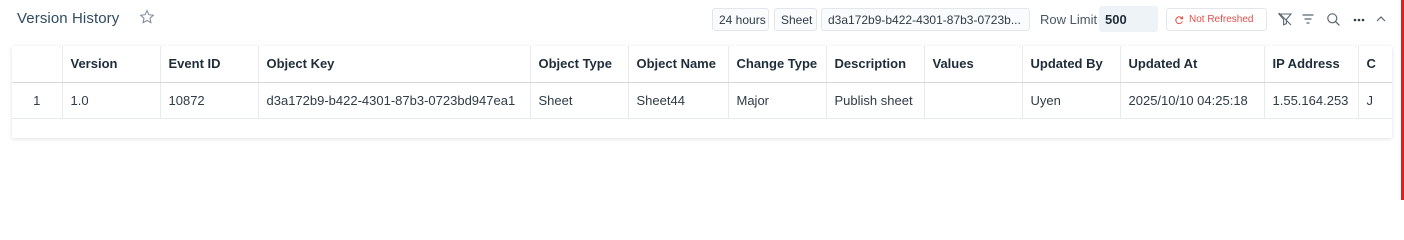 This screenshot has width=1404, height=240. I want to click on cell-event-id: 10872, so click(208, 100).